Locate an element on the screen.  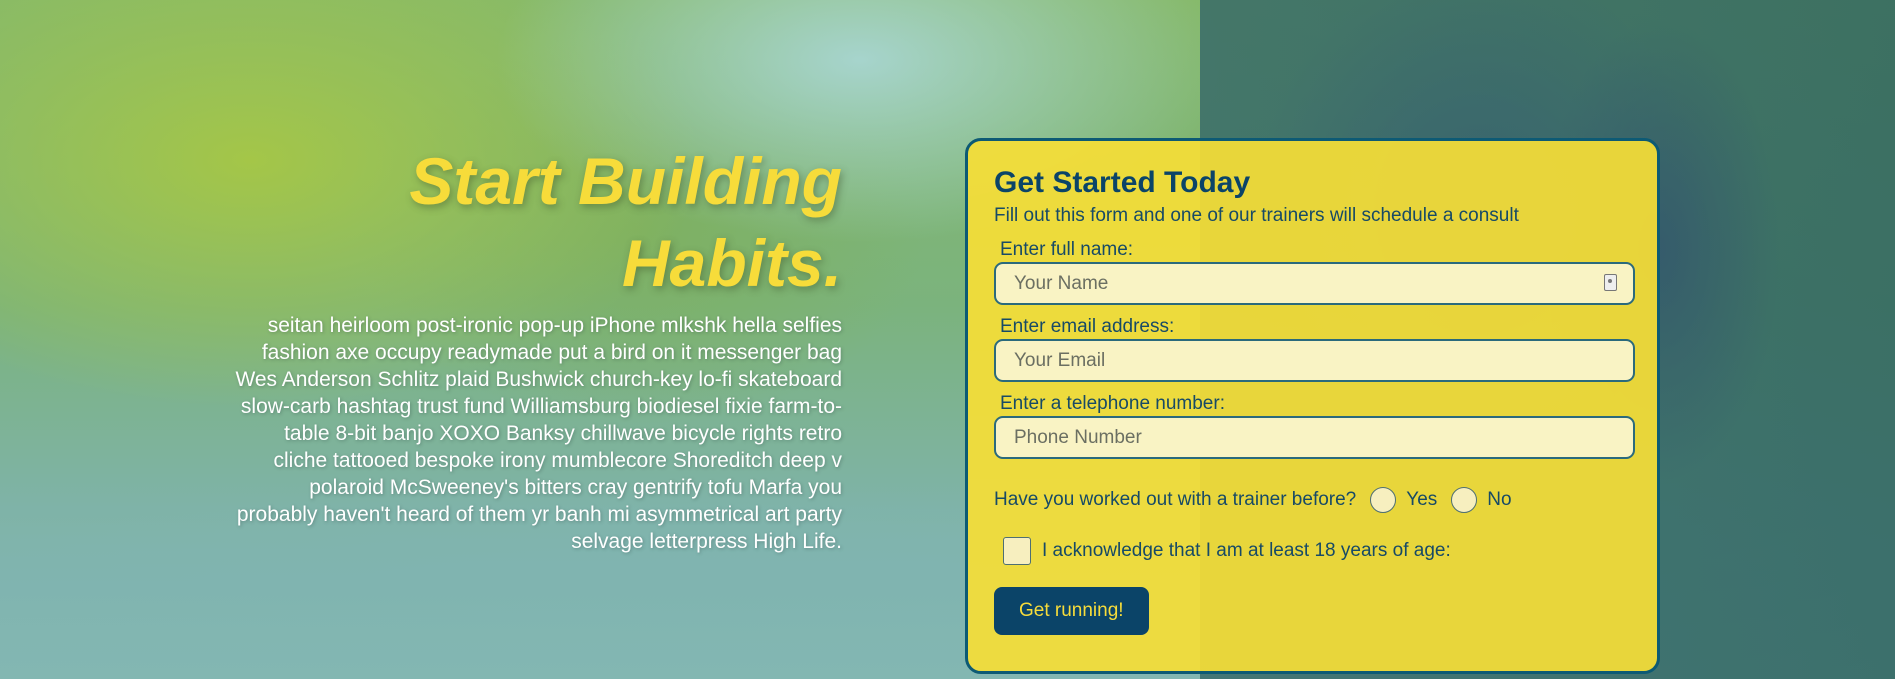
phone-input is located at coordinates (1314, 437).